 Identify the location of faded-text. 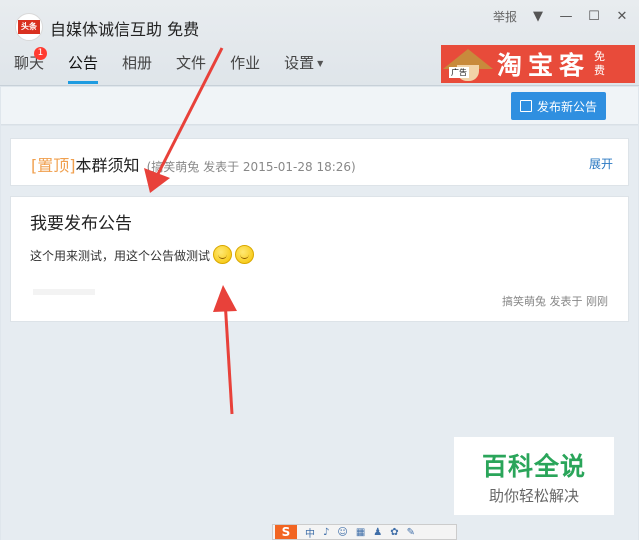
(64, 292).